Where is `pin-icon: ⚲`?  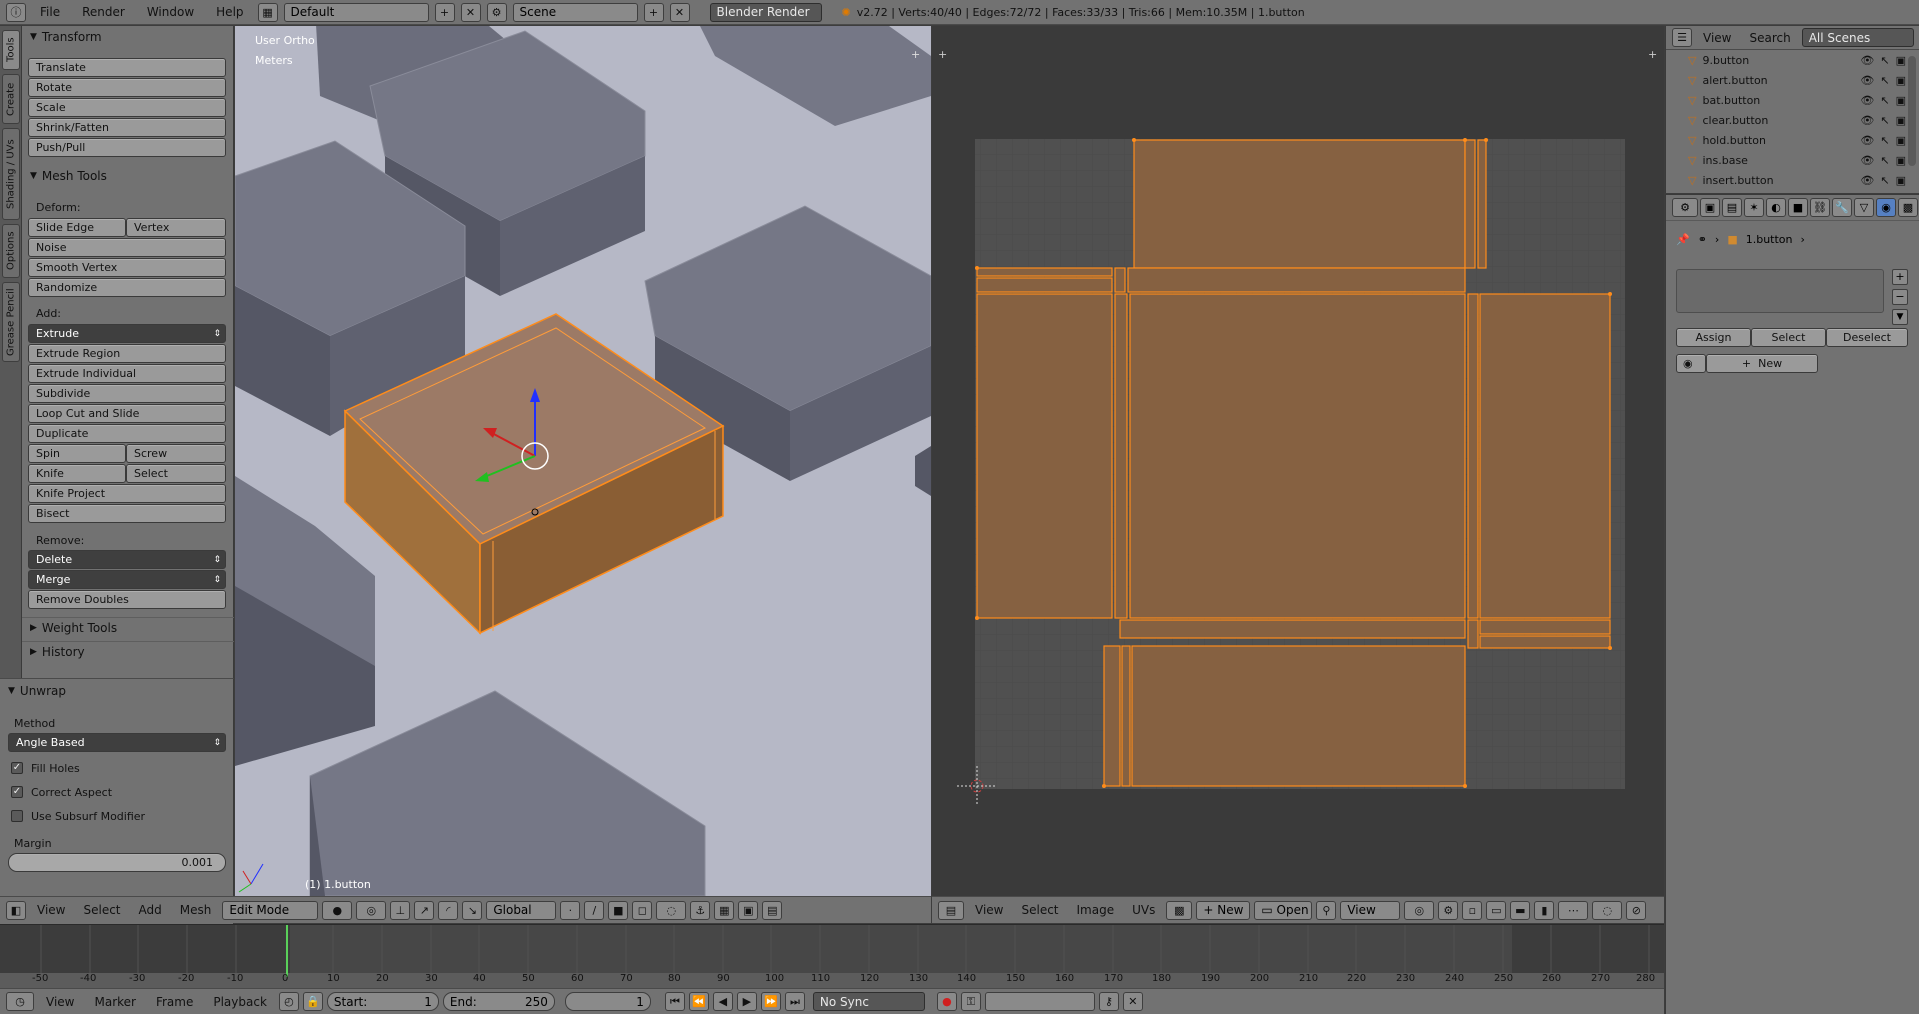
pin-icon: ⚲ is located at coordinates (1326, 910).